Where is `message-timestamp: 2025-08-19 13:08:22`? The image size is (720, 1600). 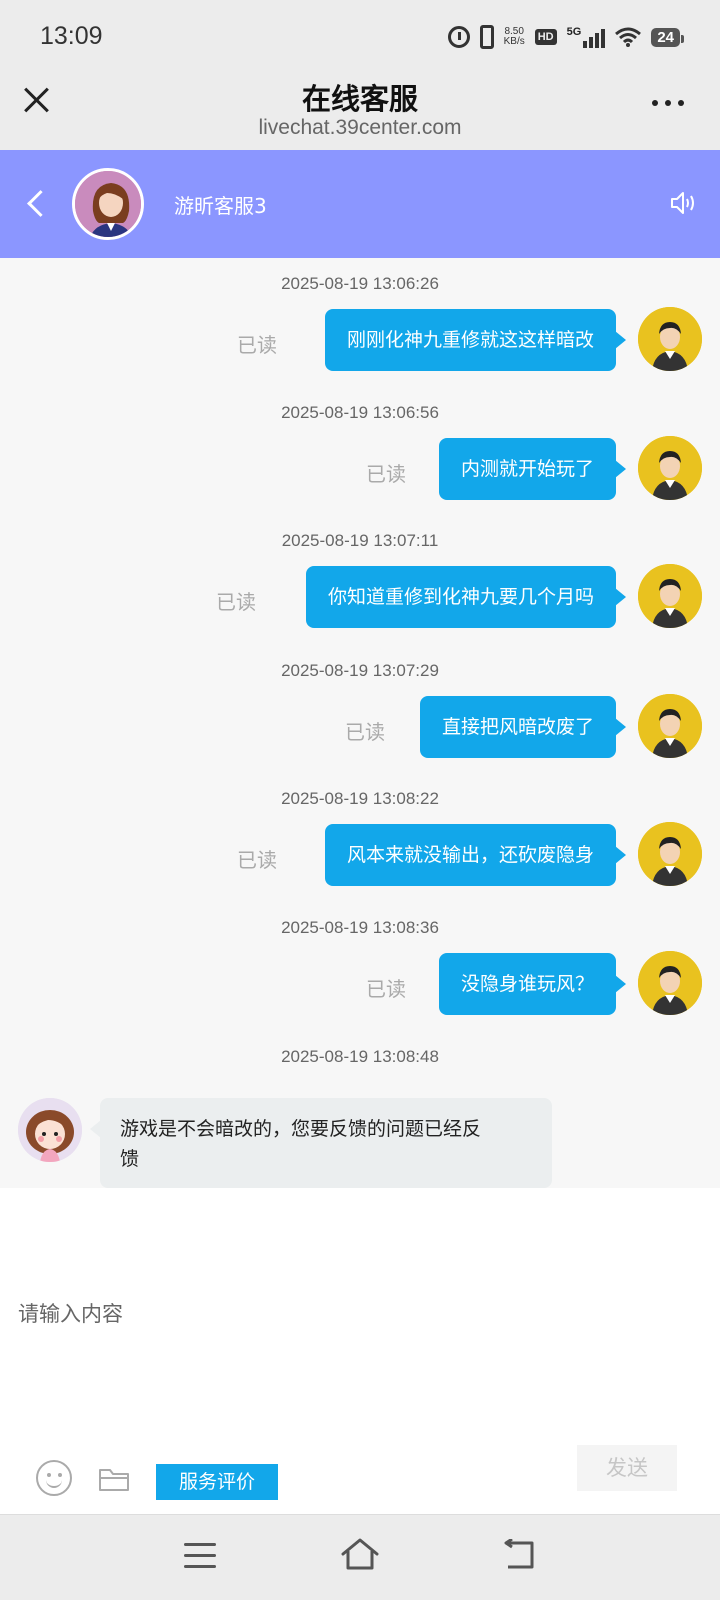 message-timestamp: 2025-08-19 13:08:22 is located at coordinates (360, 798).